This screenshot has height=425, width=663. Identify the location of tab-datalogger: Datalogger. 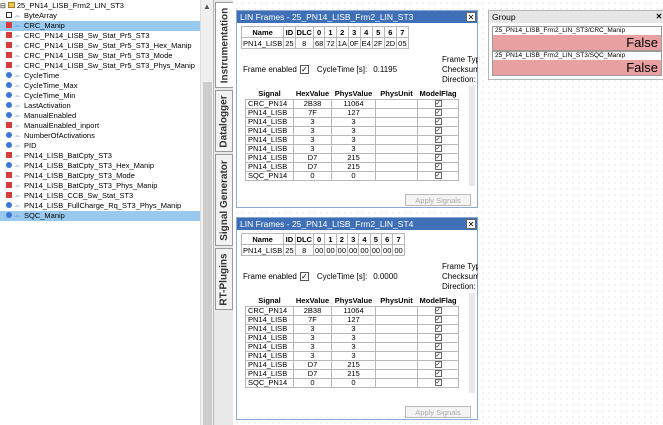
(224, 121).